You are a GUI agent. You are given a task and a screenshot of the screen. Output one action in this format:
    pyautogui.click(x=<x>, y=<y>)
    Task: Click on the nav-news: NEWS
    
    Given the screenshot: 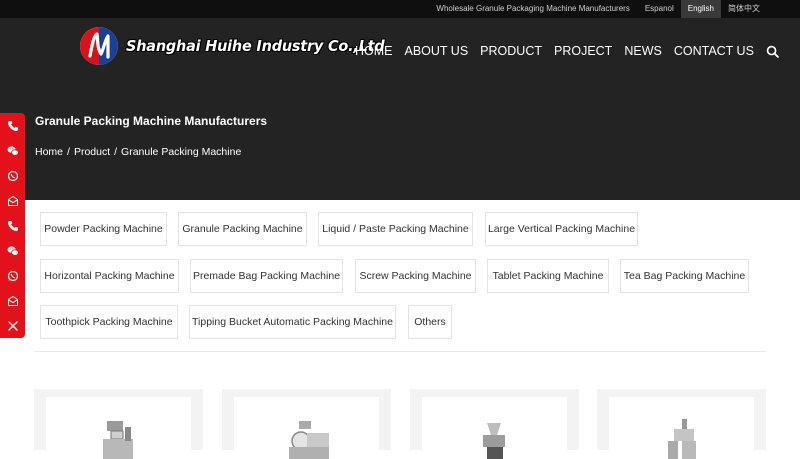 What is the action you would take?
    pyautogui.click(x=643, y=51)
    